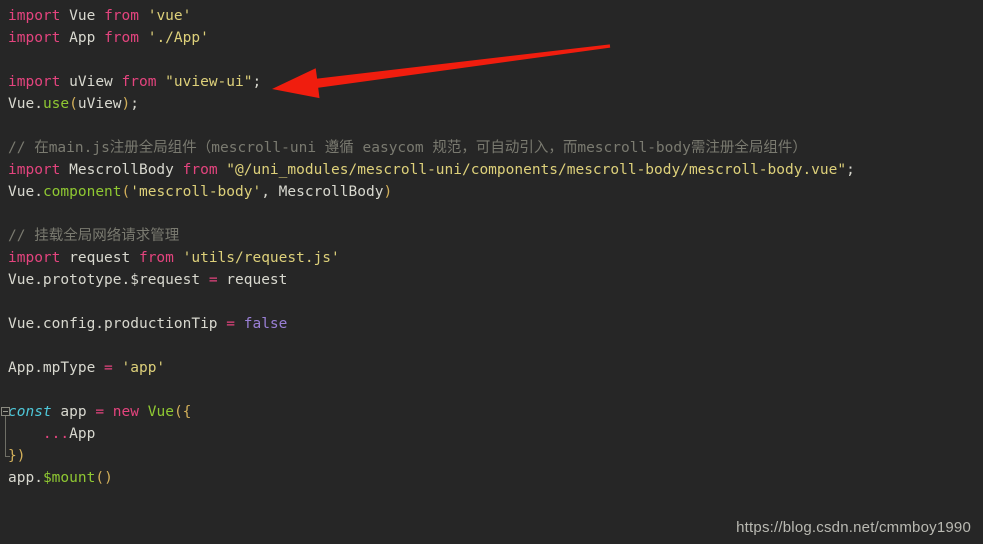 The height and width of the screenshot is (544, 983). What do you see at coordinates (94, 236) in the screenshot?
I see `code-token: // 挂载全局网络请求管理` at bounding box center [94, 236].